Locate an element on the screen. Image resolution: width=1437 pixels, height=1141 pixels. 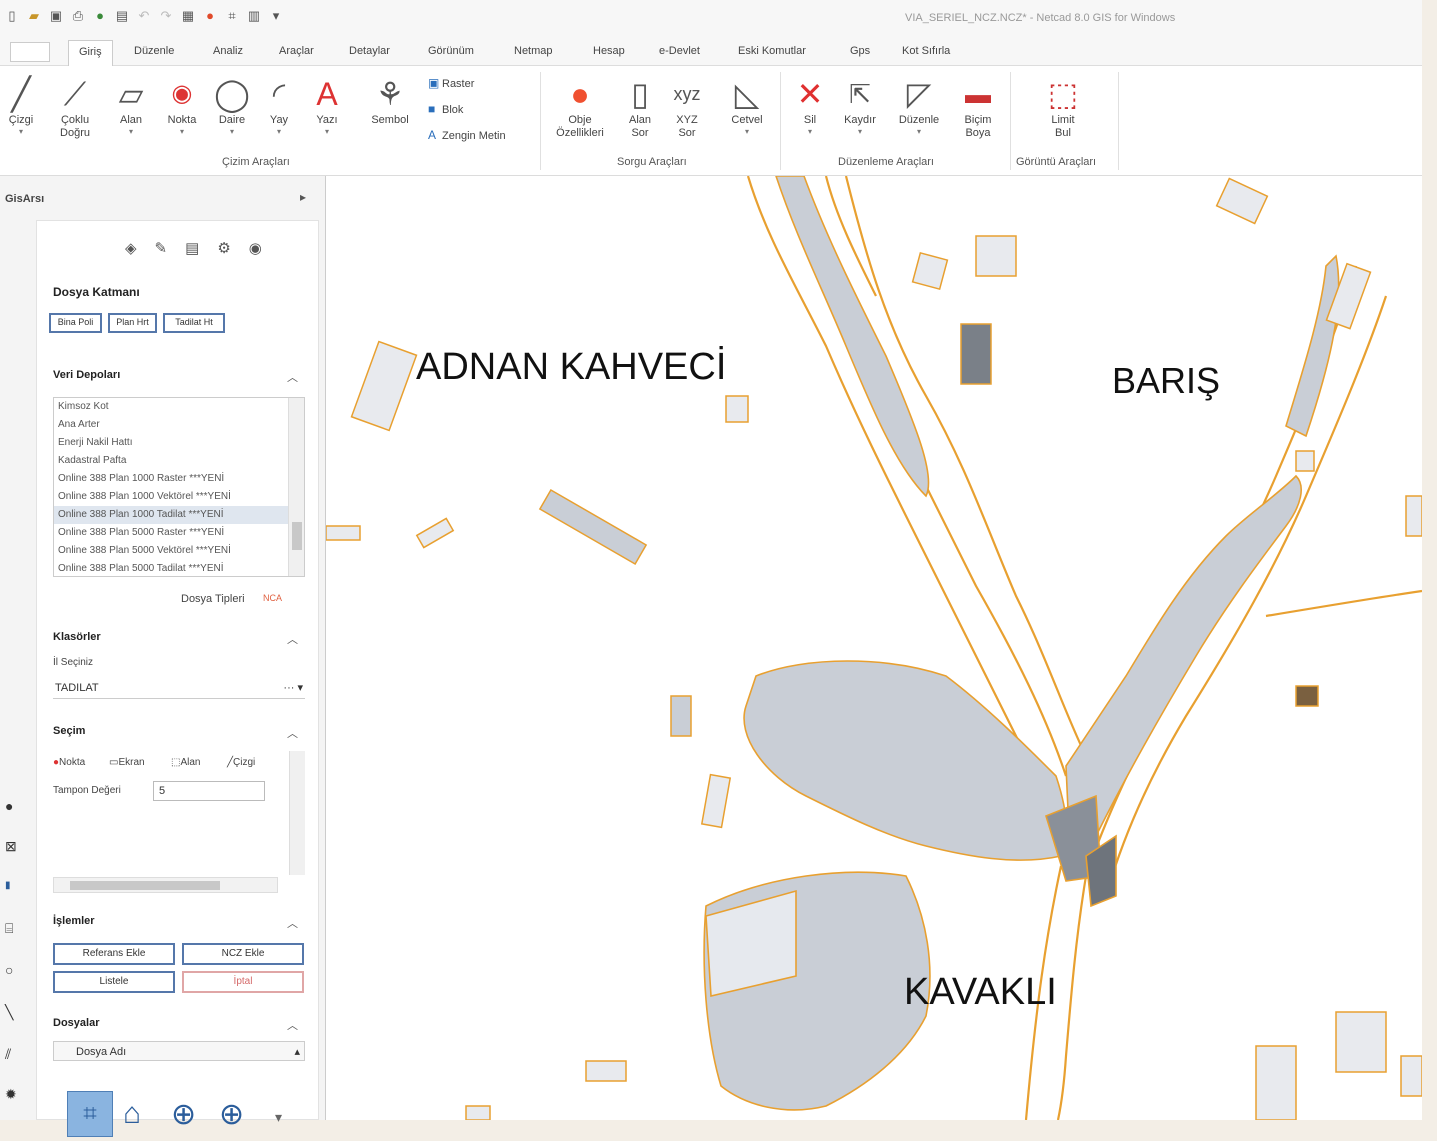
tab-e-devlet: e-Devlet is located at coordinates (679, 51).